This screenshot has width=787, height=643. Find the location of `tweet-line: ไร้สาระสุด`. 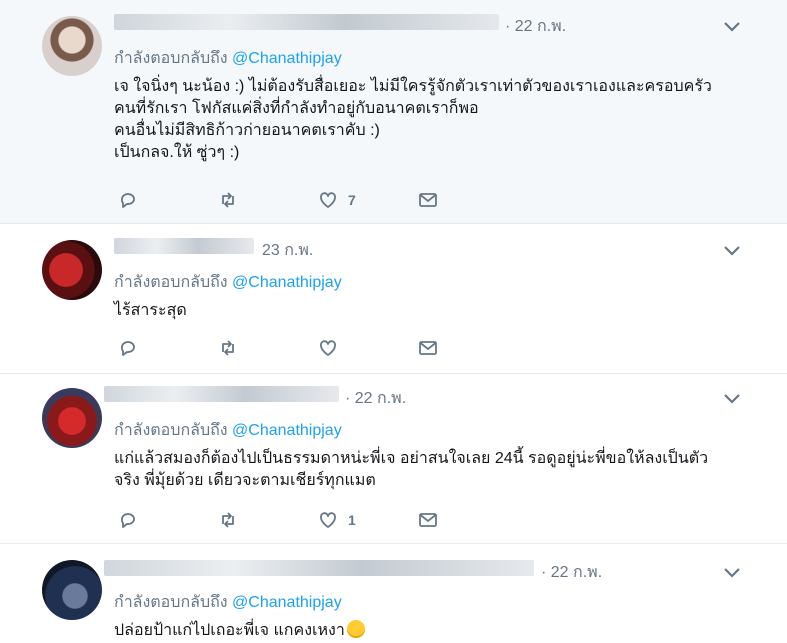

tweet-line: ไร้สาระสุด is located at coordinates (150, 310).